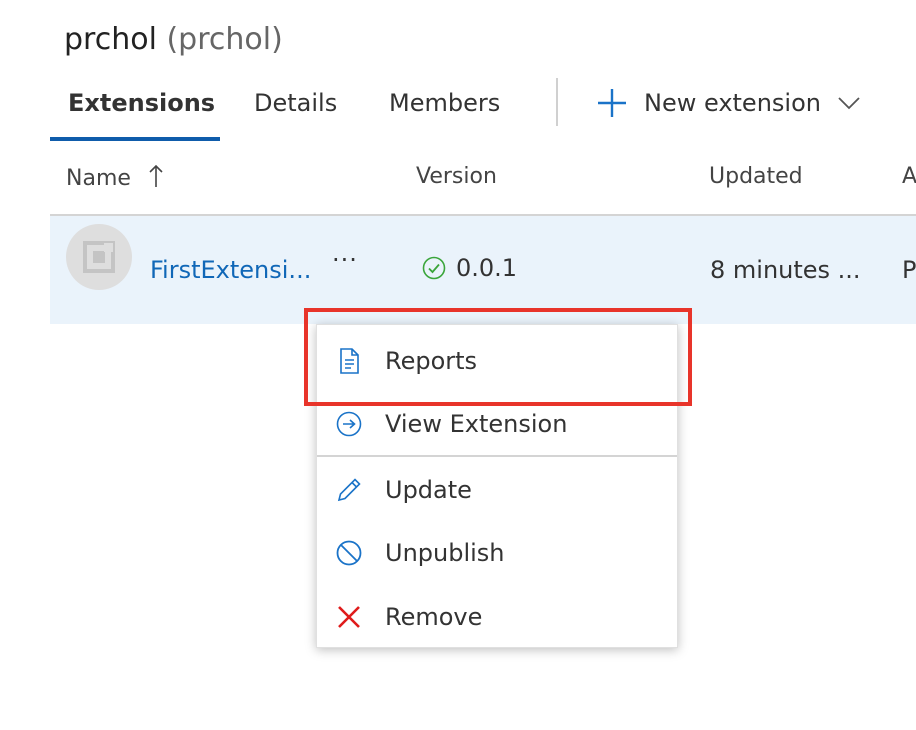 This screenshot has width=916, height=730. Describe the element at coordinates (487, 268) in the screenshot. I see `version-value: 0.0.1` at that location.